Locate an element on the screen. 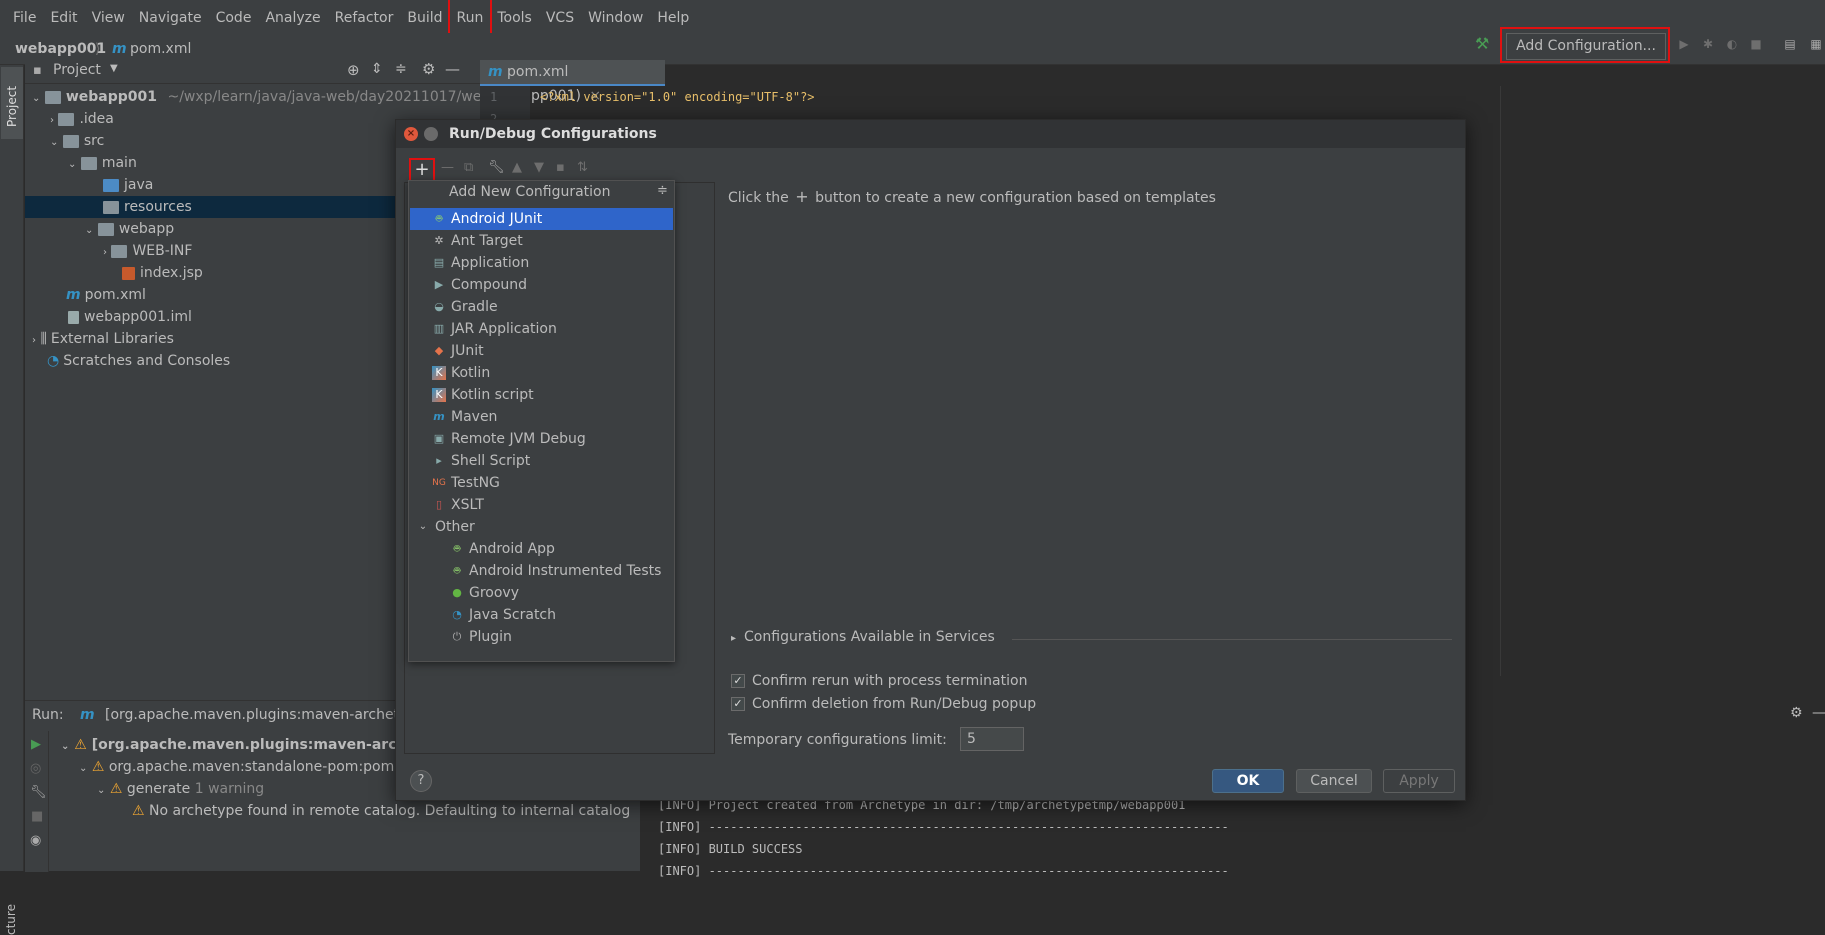  run-icon: ▶ is located at coordinates (1684, 44).